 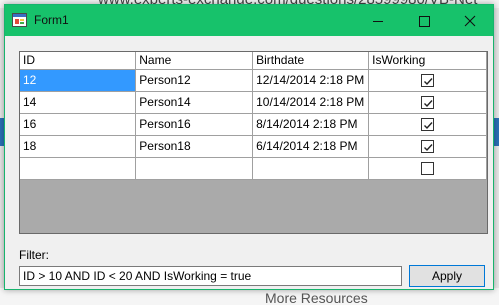 I want to click on window-title: Form1, so click(x=51, y=20).